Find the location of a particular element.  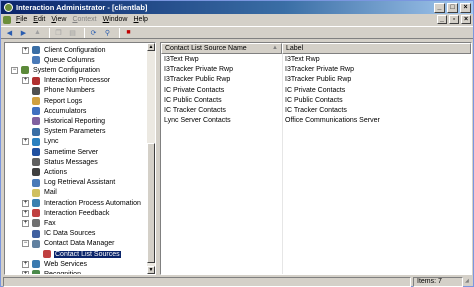

tree-item: IC Data Sources is located at coordinates (59, 234).